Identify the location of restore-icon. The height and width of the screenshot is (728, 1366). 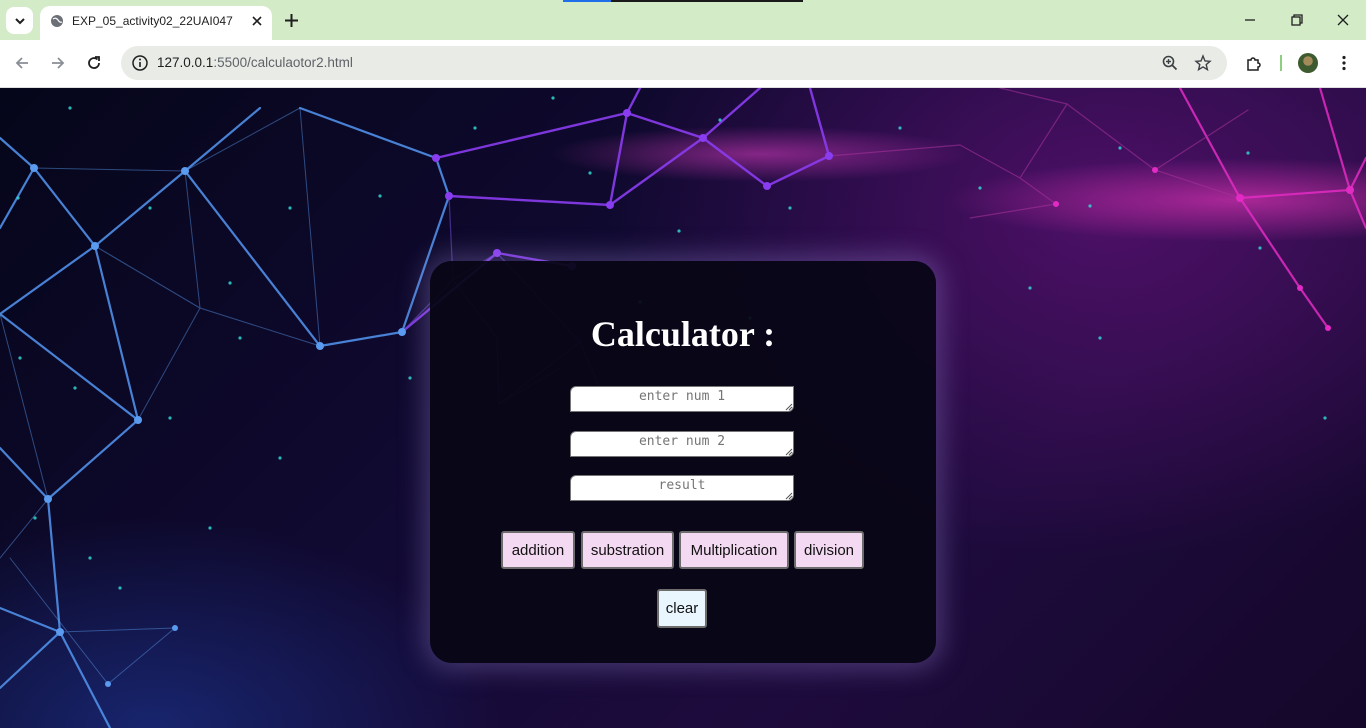
(1297, 20).